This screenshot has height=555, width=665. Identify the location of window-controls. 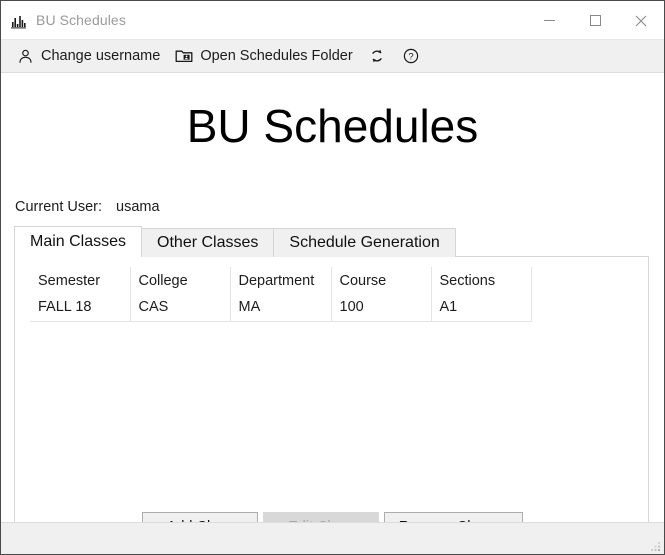
(595, 20).